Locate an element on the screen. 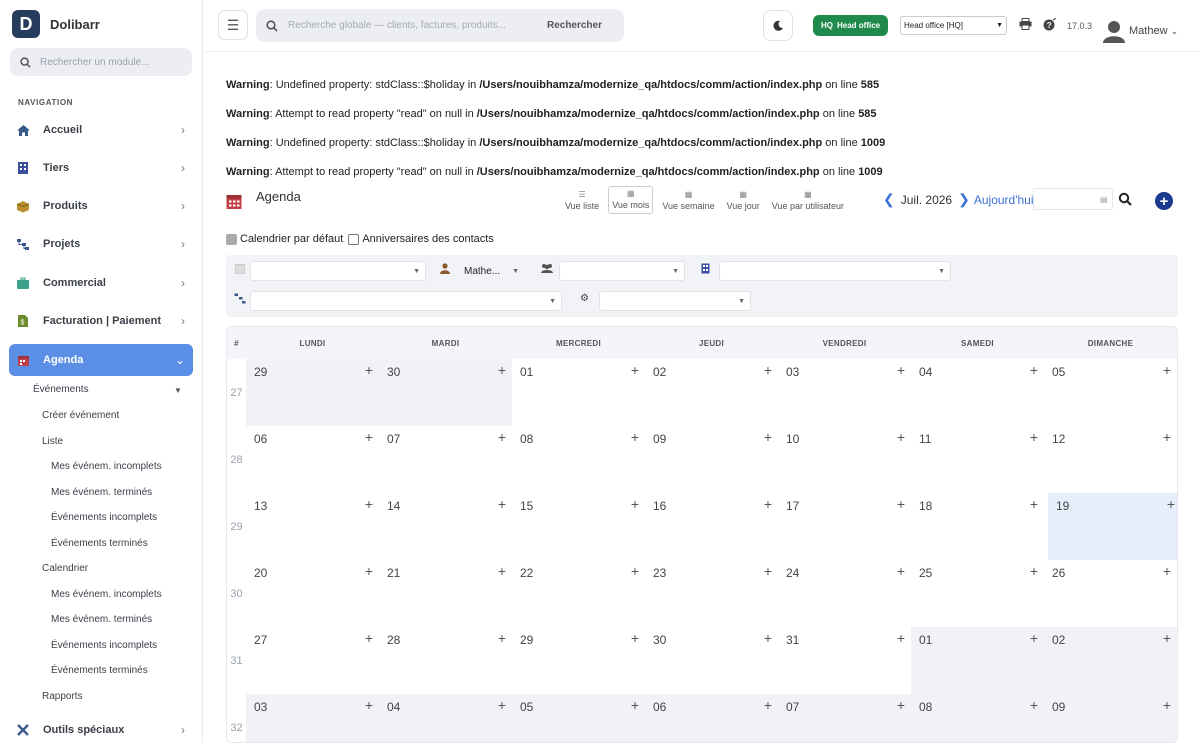  sidebar-sub-cal-item: Mes événem. terminés is located at coordinates (101, 619).